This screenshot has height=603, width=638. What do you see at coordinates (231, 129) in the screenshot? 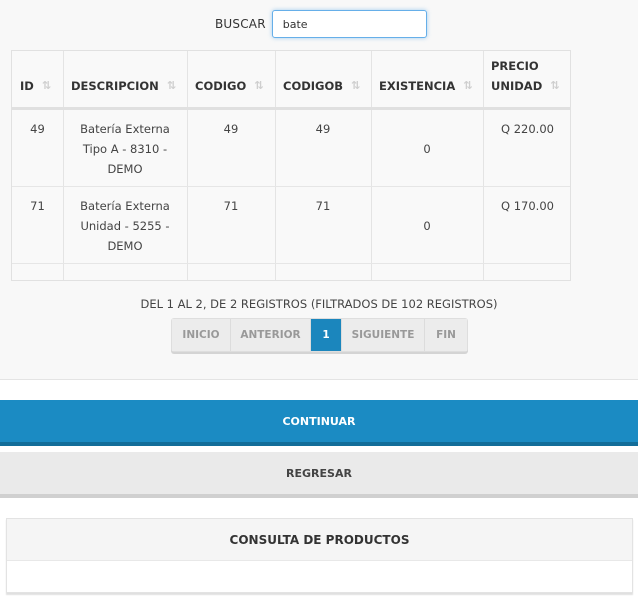
I see `cell-codigo: 49` at bounding box center [231, 129].